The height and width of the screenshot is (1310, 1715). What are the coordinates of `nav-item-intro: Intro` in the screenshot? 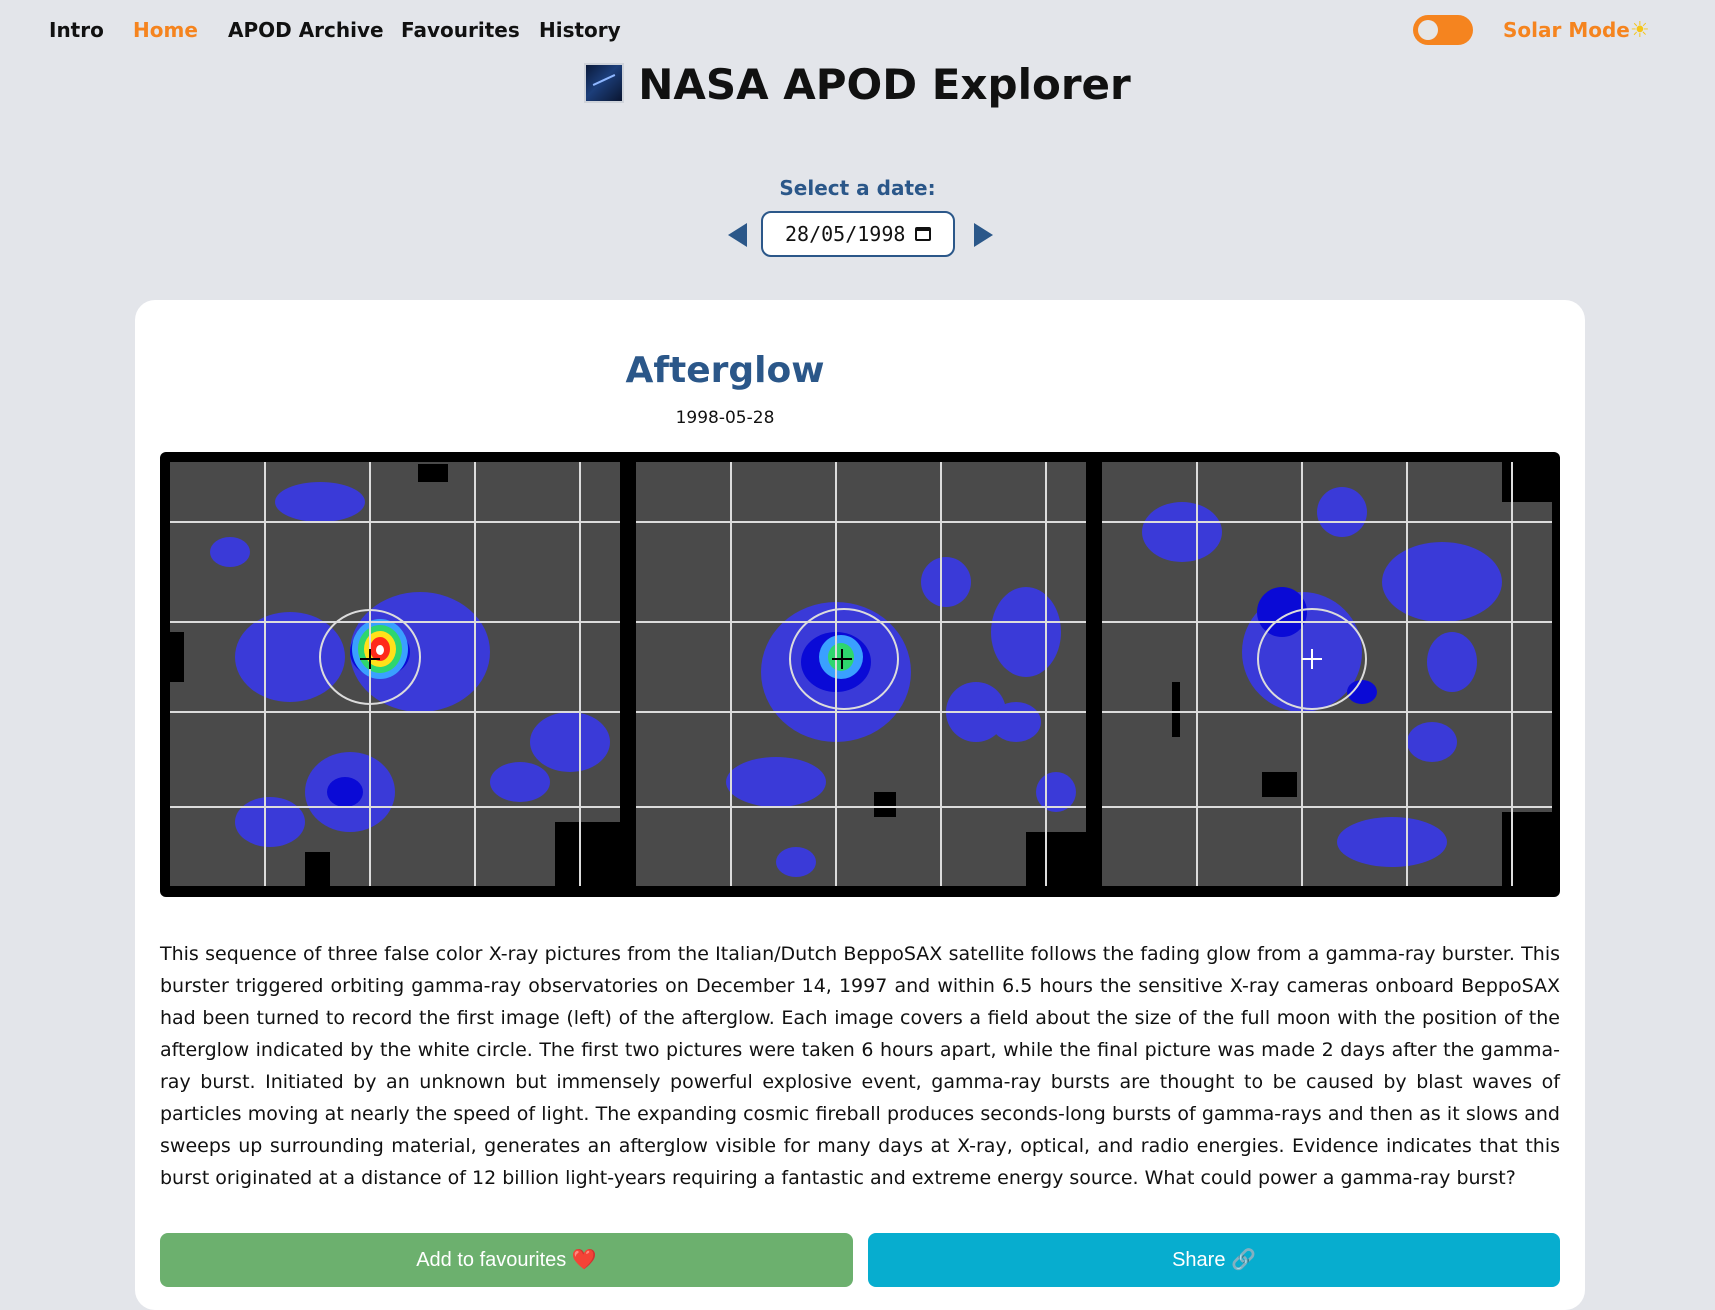 It's located at (76, 30).